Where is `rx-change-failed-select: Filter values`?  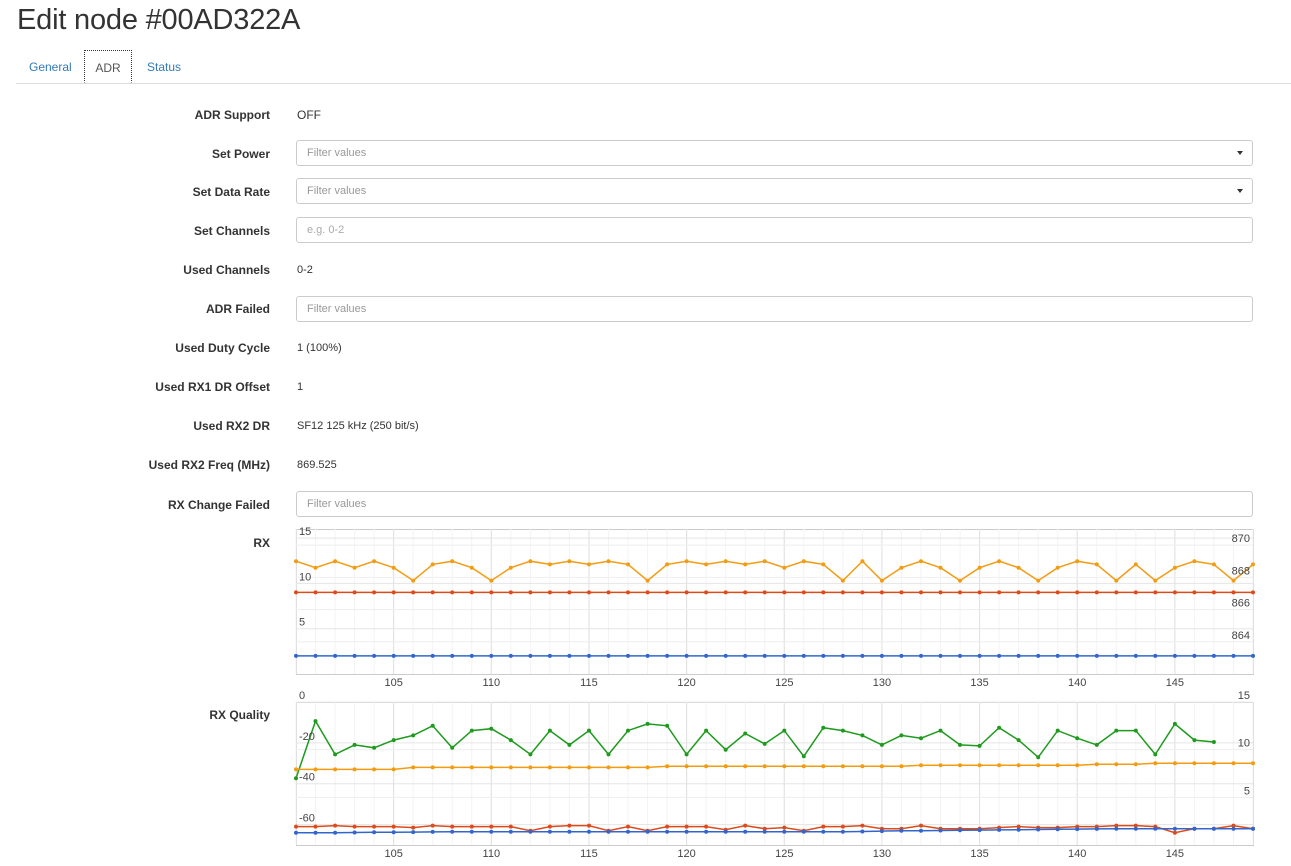 rx-change-failed-select: Filter values is located at coordinates (774, 504).